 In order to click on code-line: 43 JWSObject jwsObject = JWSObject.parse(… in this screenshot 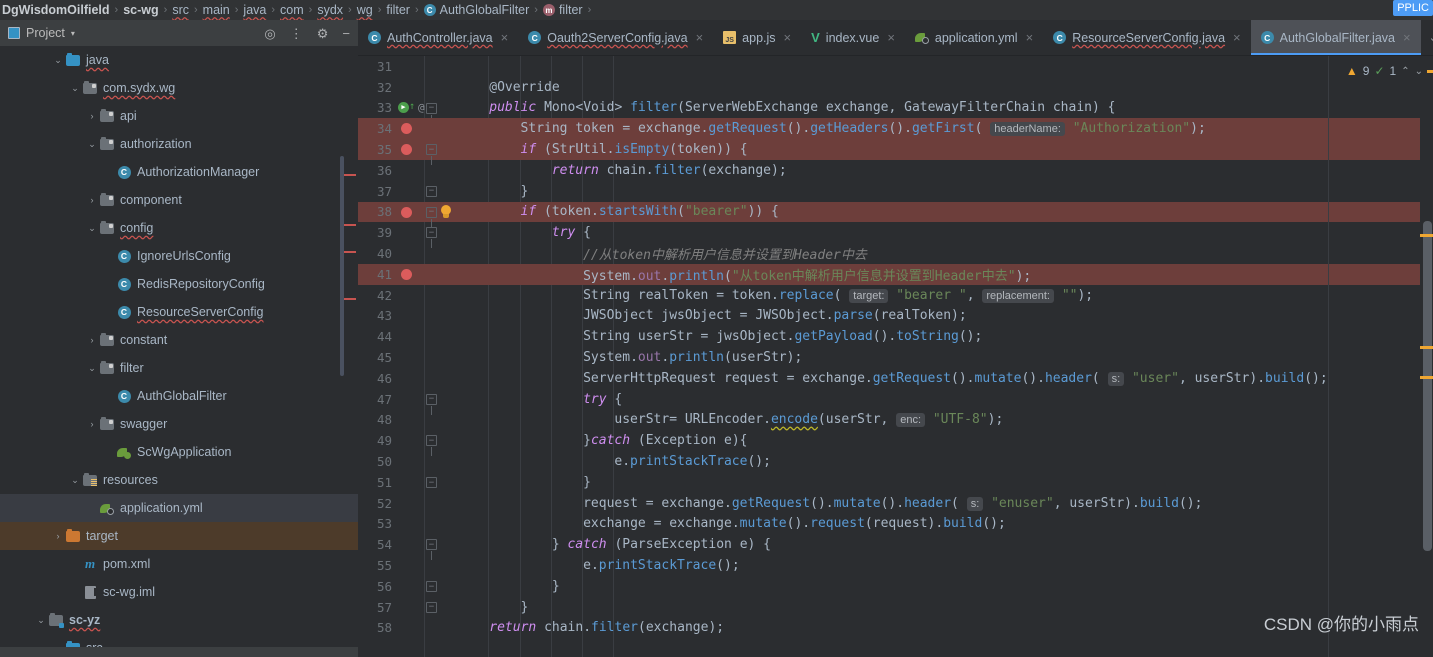, I will do `click(895, 316)`.